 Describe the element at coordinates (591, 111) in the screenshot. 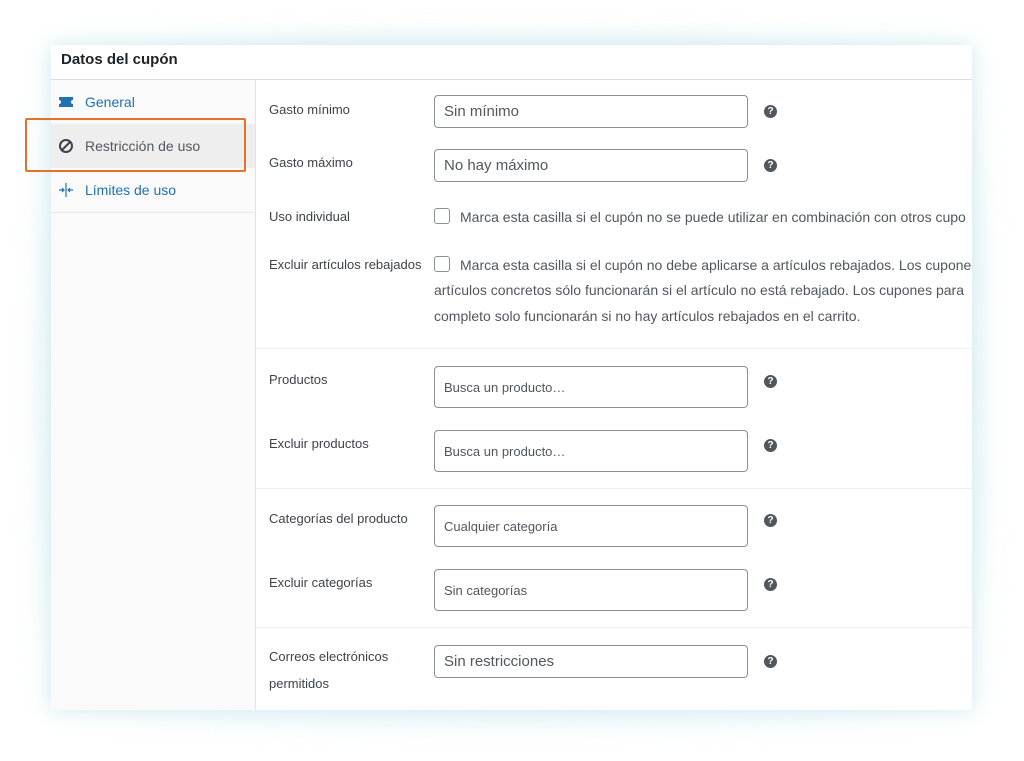

I see `gasto-minimo-input: Sin mínimo` at that location.